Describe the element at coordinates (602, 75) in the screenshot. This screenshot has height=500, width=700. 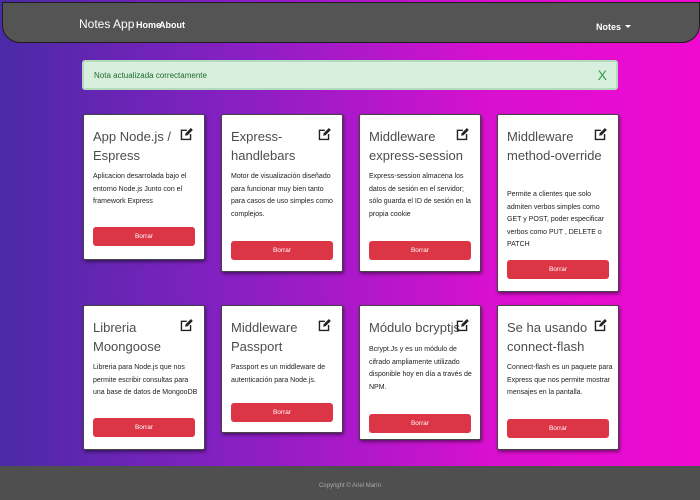
I see `alert-close-button: X` at that location.